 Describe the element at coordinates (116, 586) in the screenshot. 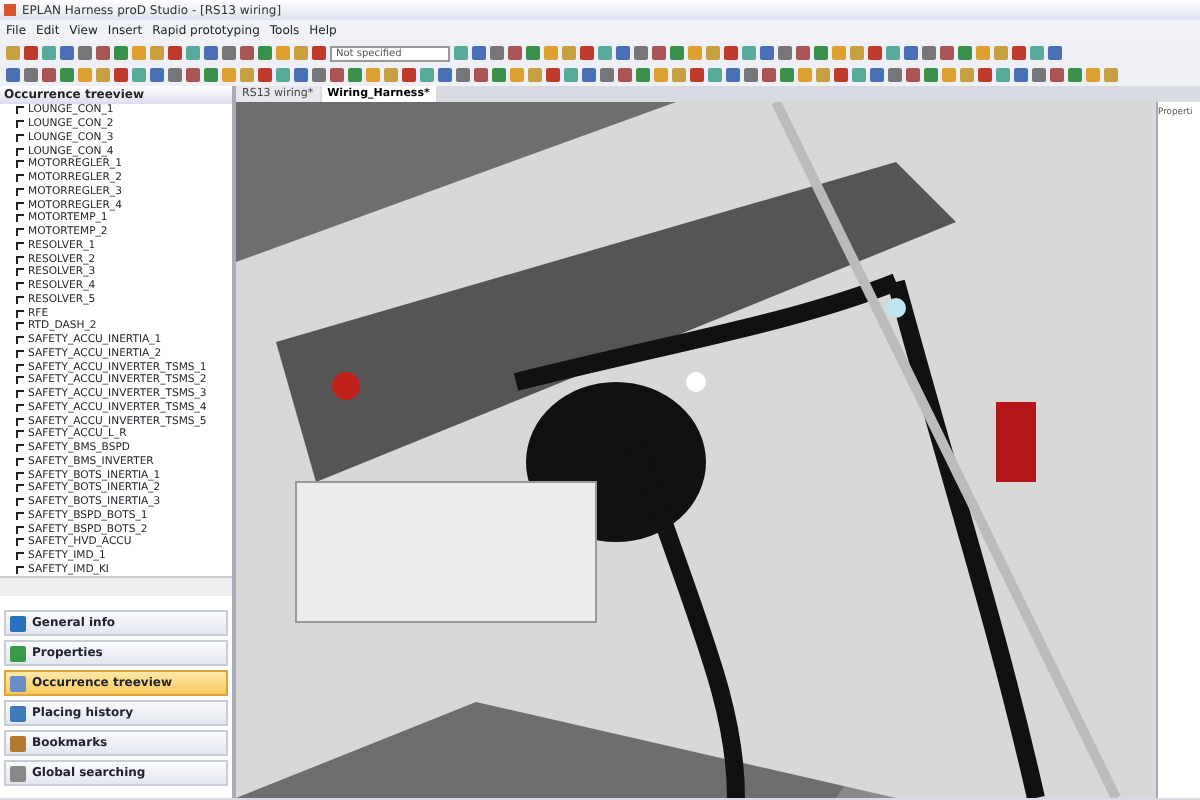

I see `horizontal-scrollbar` at that location.